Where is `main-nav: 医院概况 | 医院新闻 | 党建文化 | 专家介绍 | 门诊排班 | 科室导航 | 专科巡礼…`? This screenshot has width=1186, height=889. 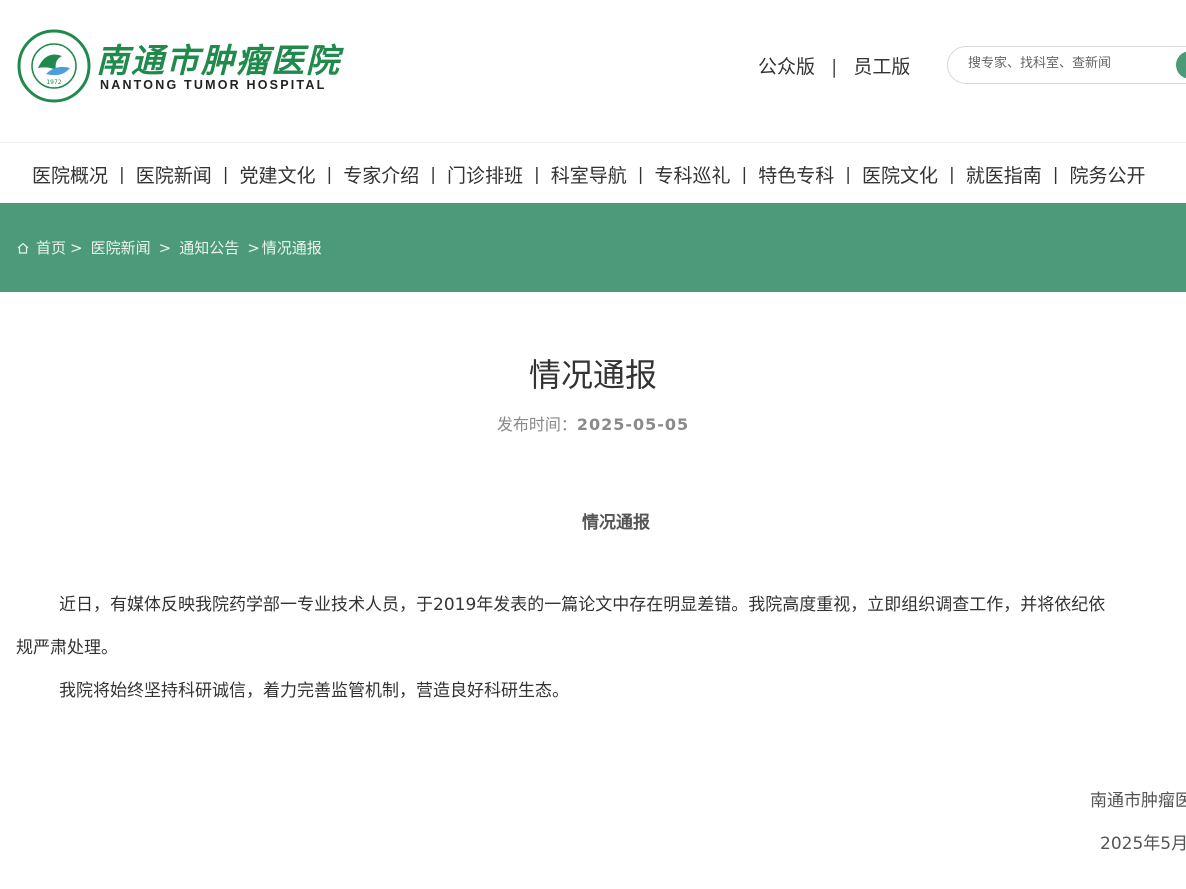
main-nav: 医院概况 | 医院新闻 | 党建文化 | 专家介绍 | 门诊排班 | 科室导航 | 专科巡礼… is located at coordinates (593, 173).